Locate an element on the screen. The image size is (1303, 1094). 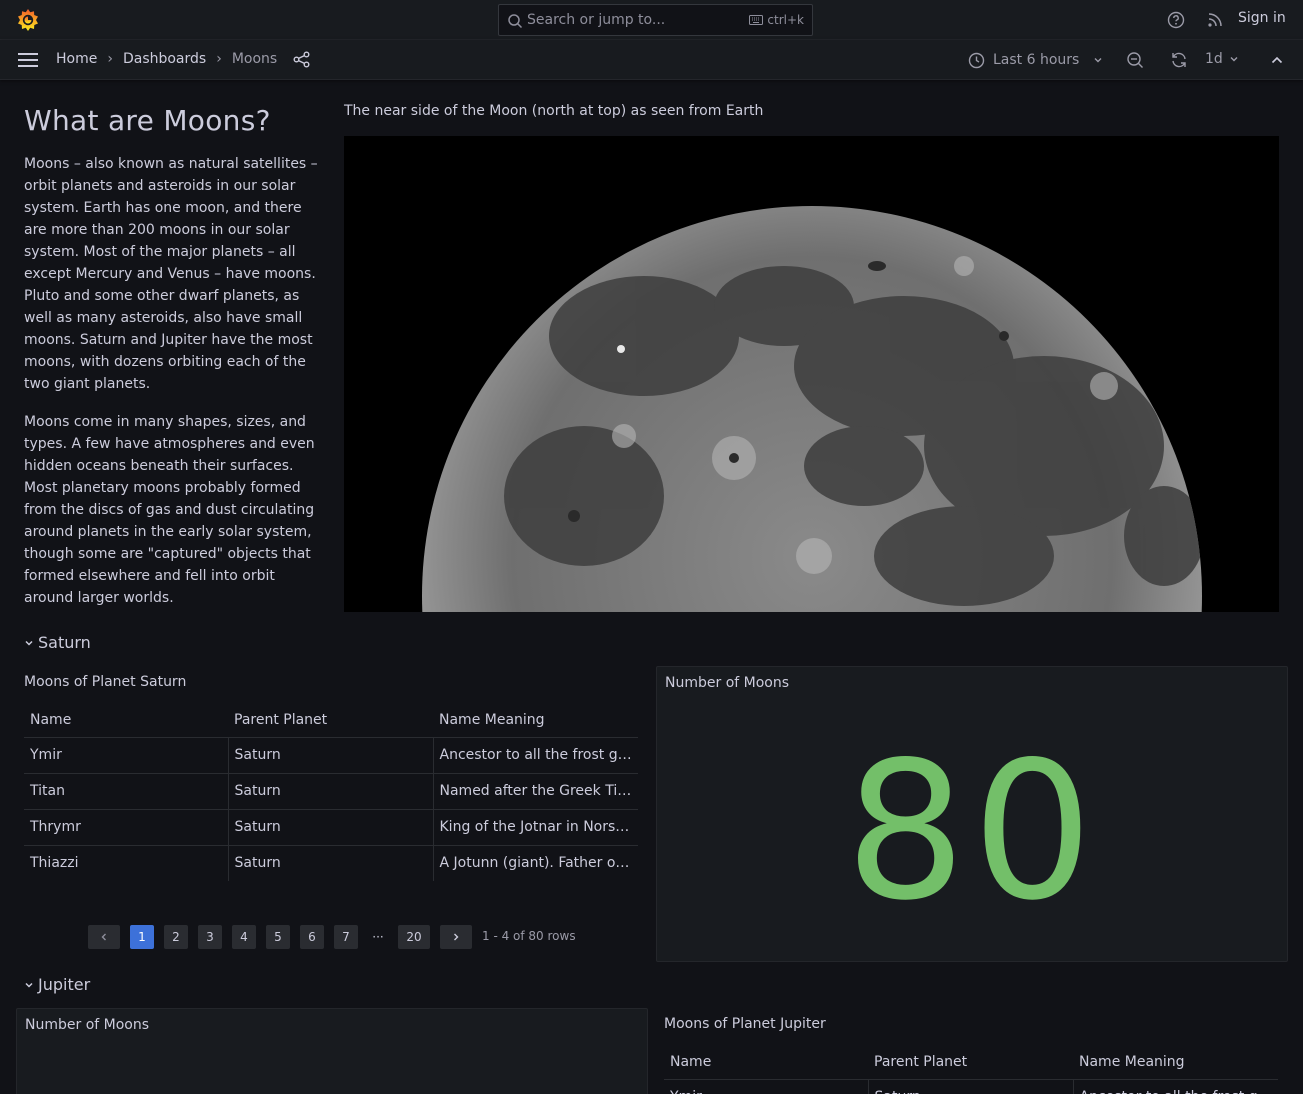
breadcrumb-dashboards: Dashboards is located at coordinates (164, 59).